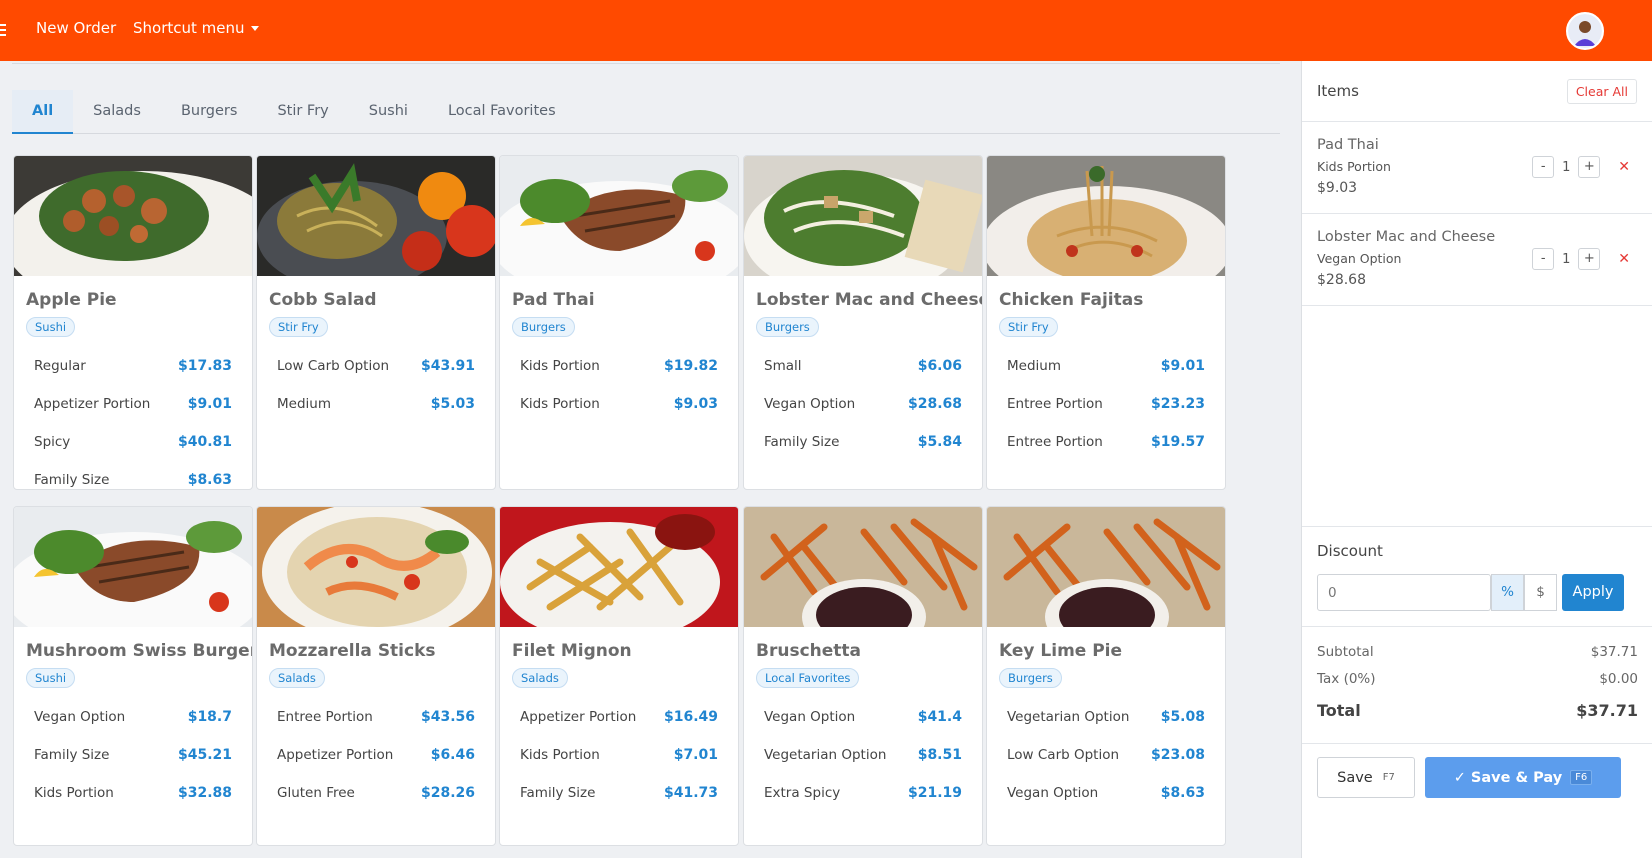 The height and width of the screenshot is (858, 1652). I want to click on menu-icon, so click(3, 30).